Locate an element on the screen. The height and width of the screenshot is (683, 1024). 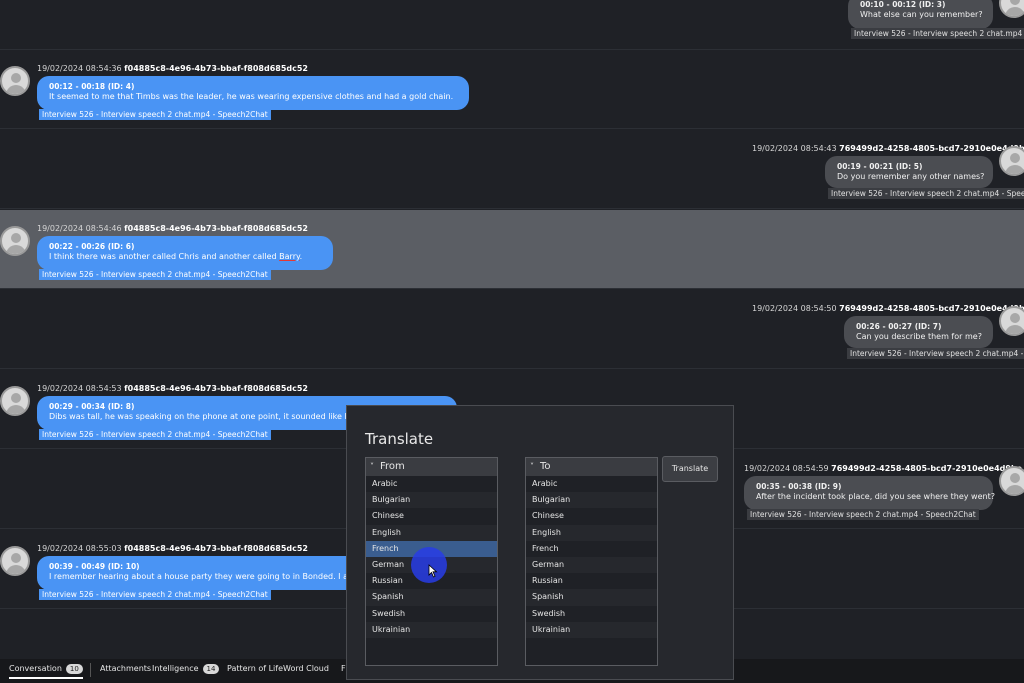
translate-button: Translate is located at coordinates (690, 469).